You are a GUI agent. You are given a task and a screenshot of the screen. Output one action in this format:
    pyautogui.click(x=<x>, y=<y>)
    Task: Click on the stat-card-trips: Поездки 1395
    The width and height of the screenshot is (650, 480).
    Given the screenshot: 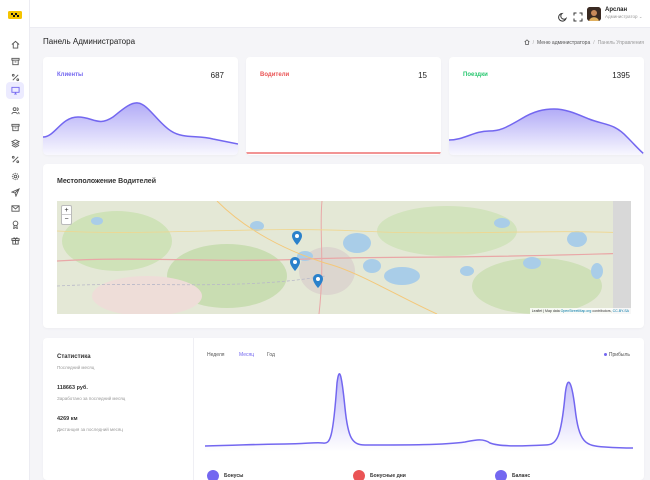 What is the action you would take?
    pyautogui.click(x=546, y=106)
    